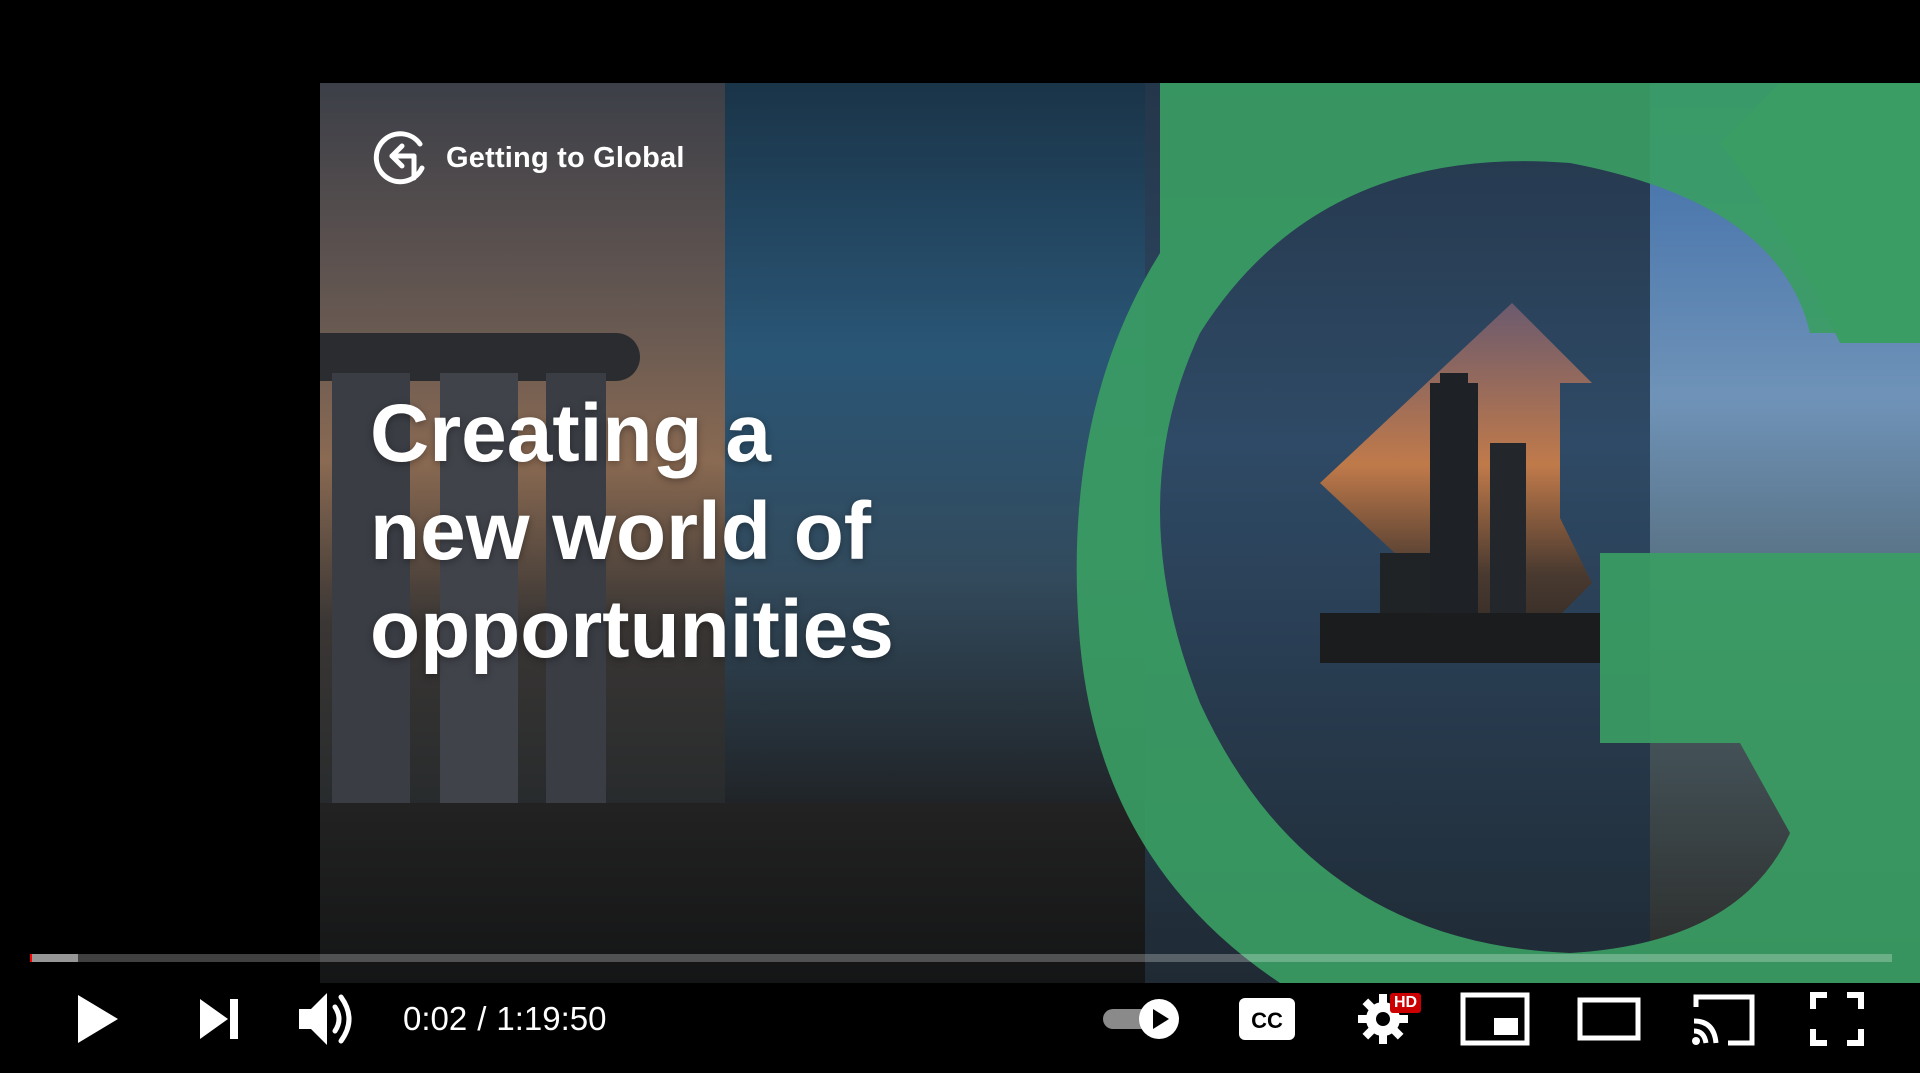 This screenshot has width=1920, height=1073. I want to click on miniplayer-button, so click(1495, 1019).